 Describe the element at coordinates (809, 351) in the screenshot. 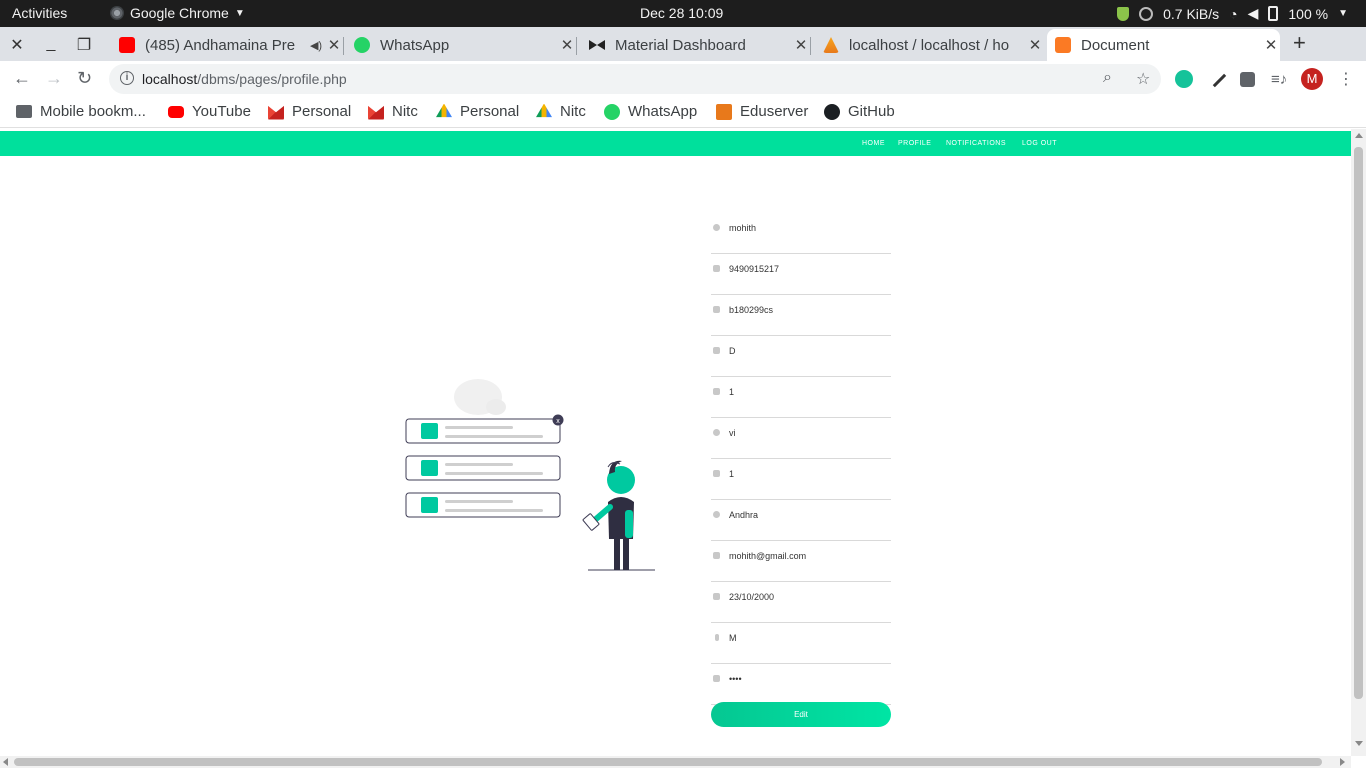

I see `hostel-input` at that location.